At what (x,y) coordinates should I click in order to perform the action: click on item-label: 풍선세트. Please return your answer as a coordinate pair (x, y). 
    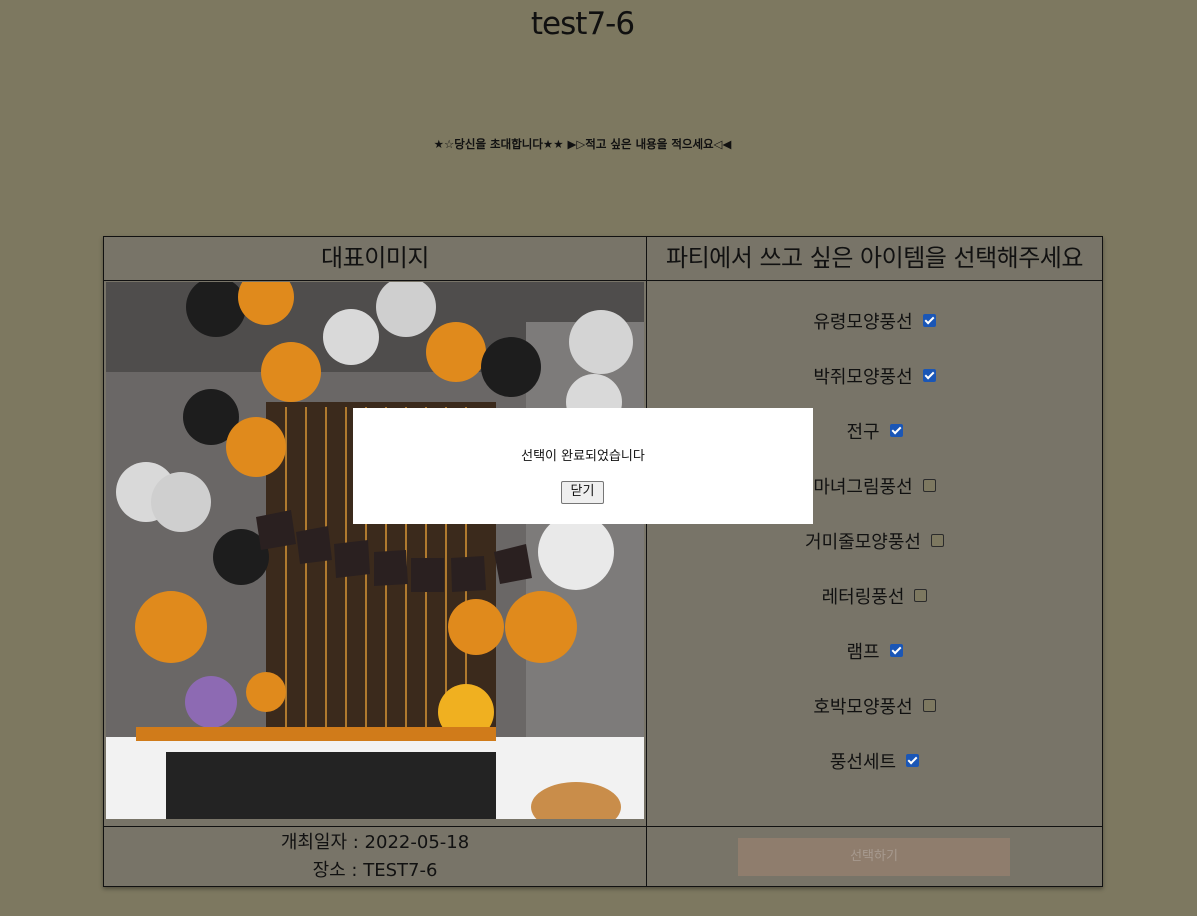
    Looking at the image, I should click on (863, 762).